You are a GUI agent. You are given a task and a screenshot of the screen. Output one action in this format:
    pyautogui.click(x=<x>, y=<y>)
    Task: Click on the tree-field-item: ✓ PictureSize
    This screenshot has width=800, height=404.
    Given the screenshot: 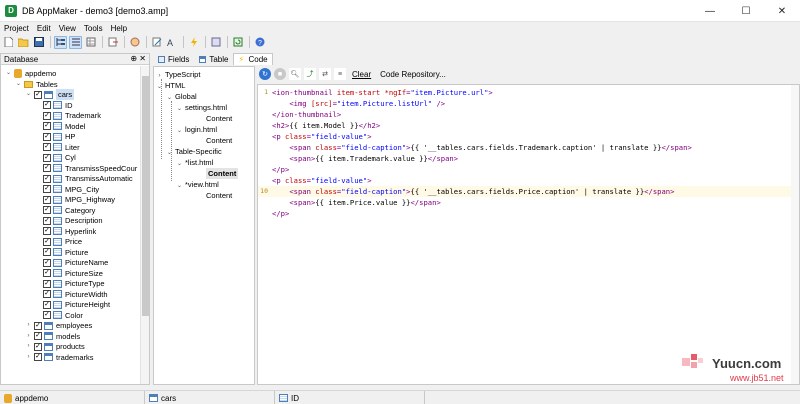 What is the action you would take?
    pyautogui.click(x=73, y=273)
    